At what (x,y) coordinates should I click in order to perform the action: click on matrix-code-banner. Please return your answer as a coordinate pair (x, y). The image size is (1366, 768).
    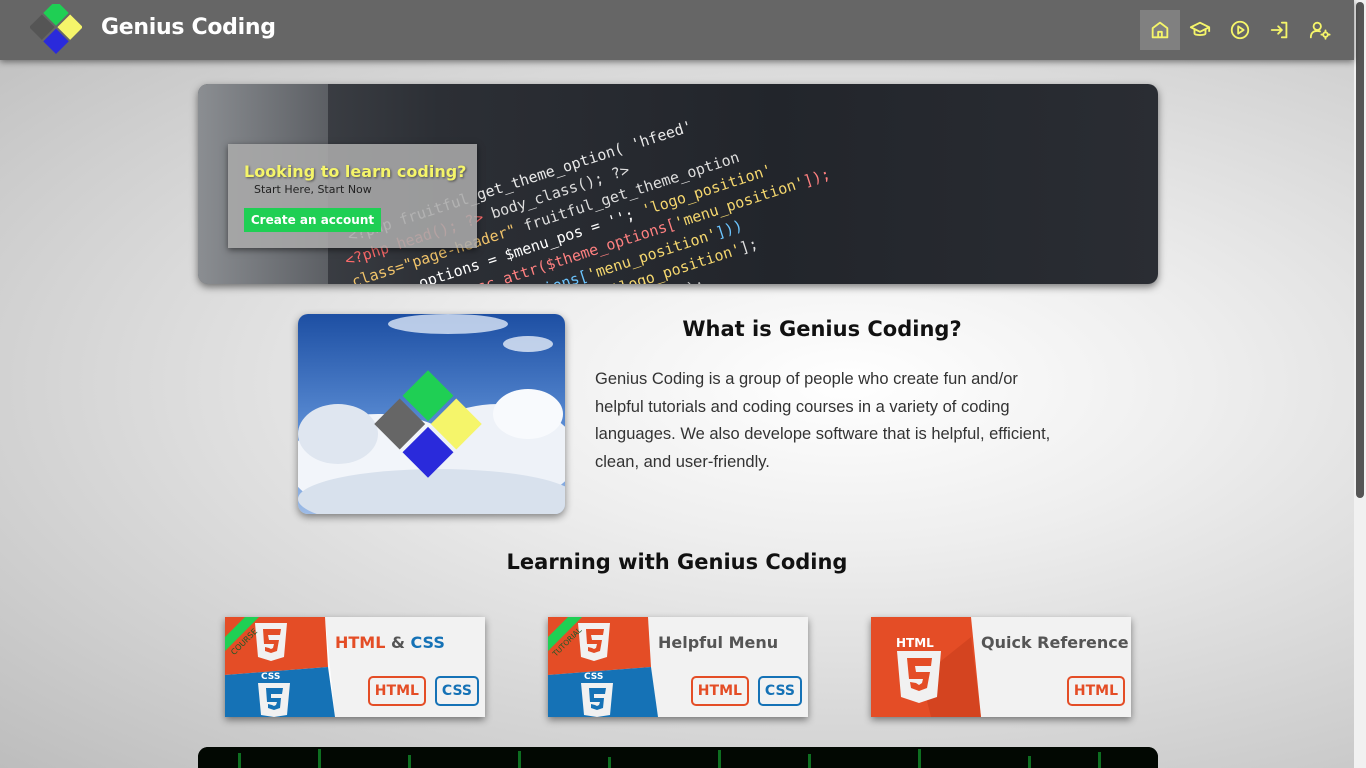
    Looking at the image, I should click on (678, 757).